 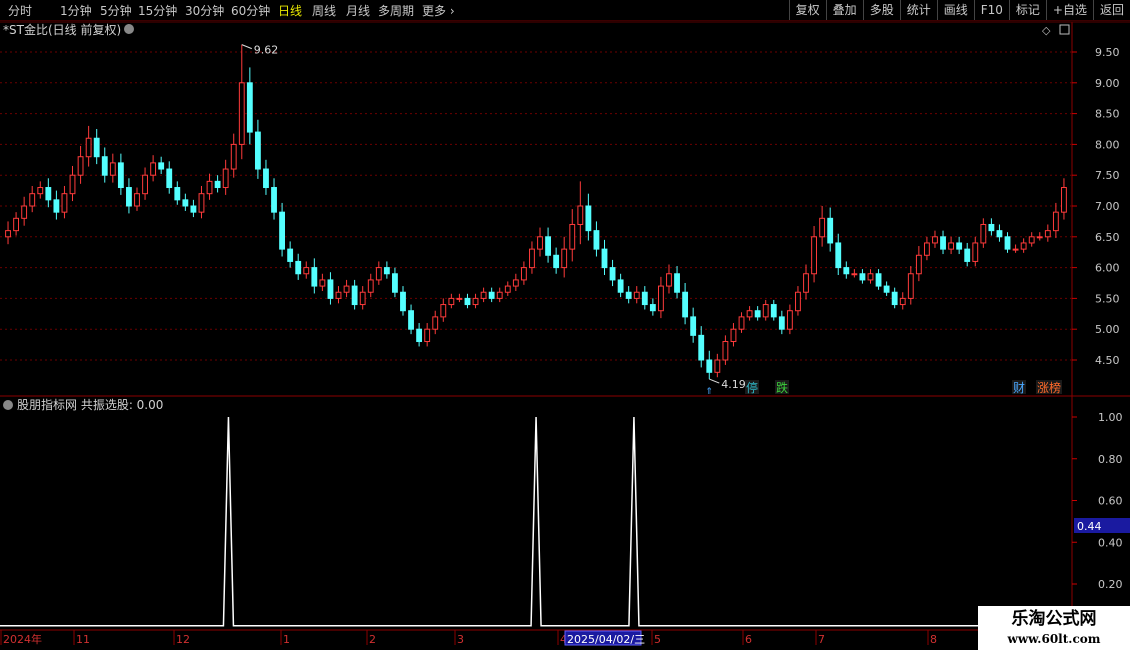 What do you see at coordinates (714, 381) in the screenshot?
I see `low-pointer` at bounding box center [714, 381].